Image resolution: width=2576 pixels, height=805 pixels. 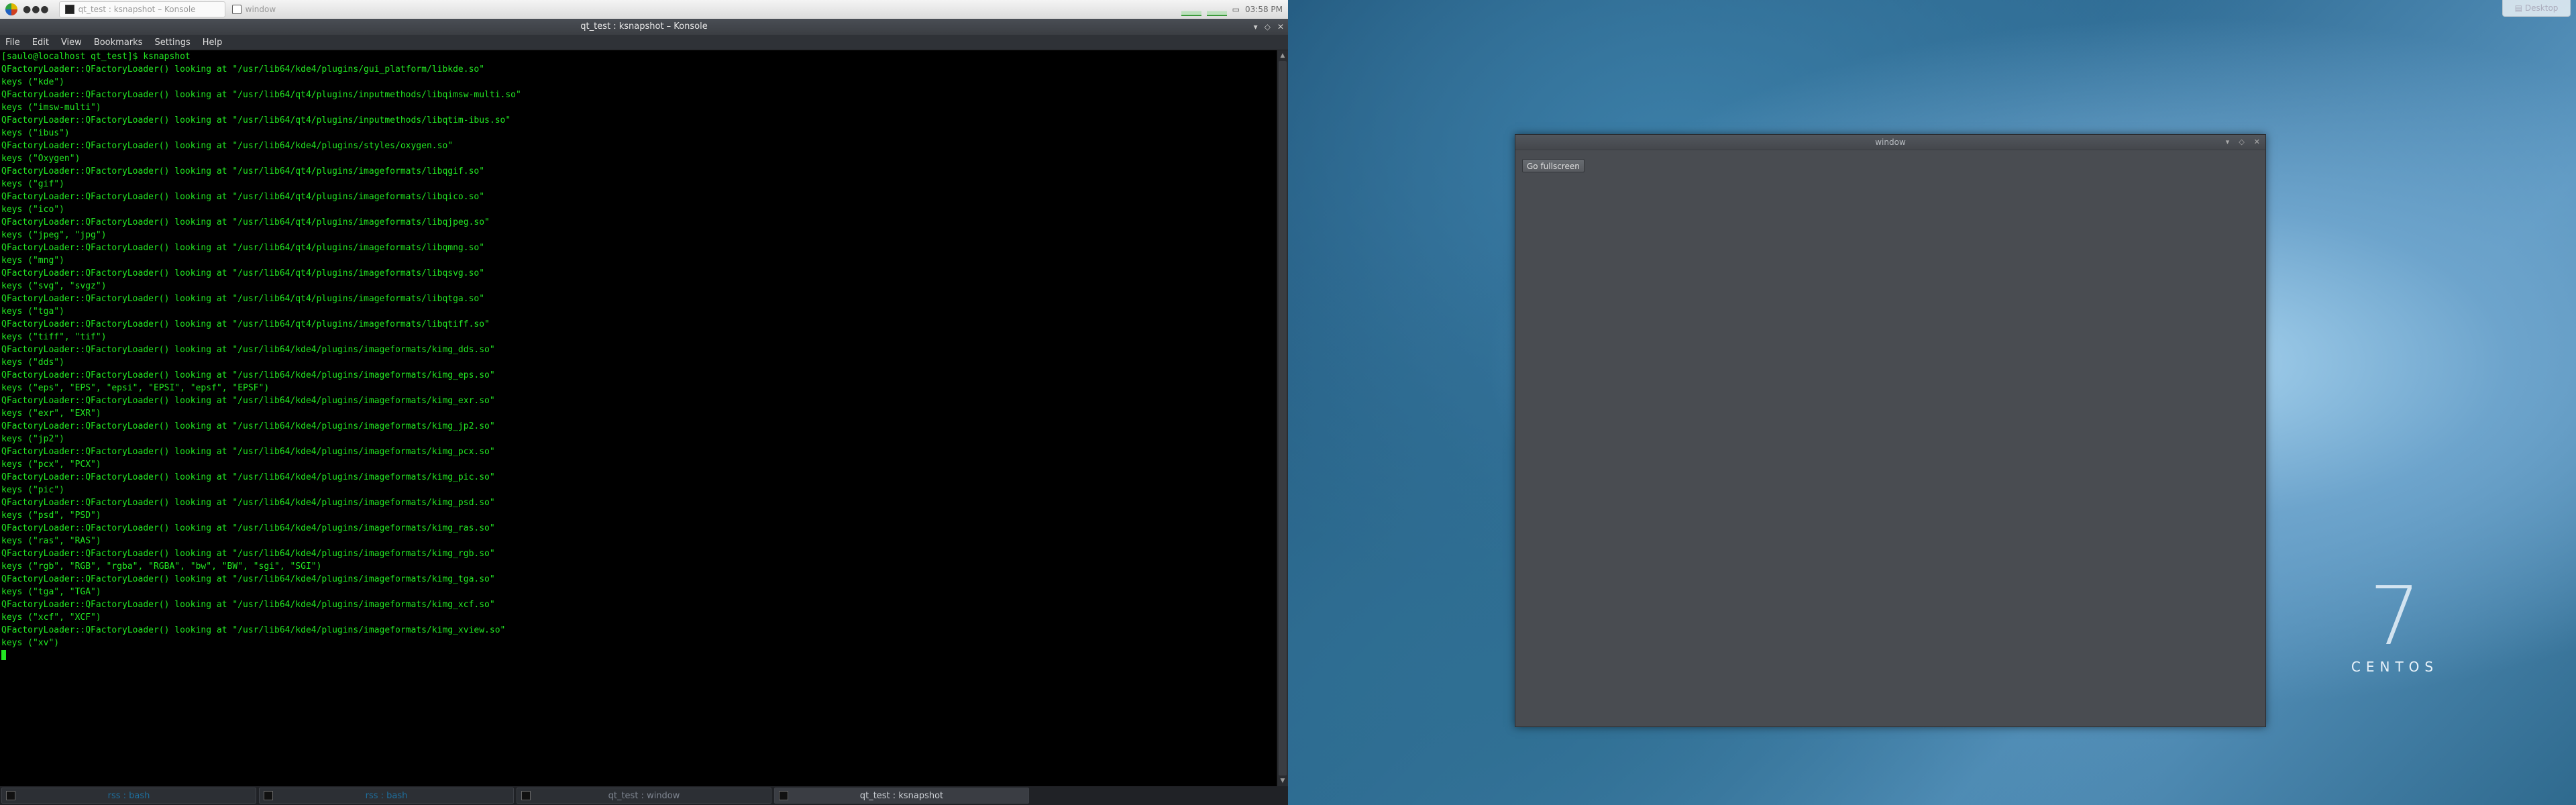 I want to click on terminal-line: keys ("tga"), so click(x=32, y=312).